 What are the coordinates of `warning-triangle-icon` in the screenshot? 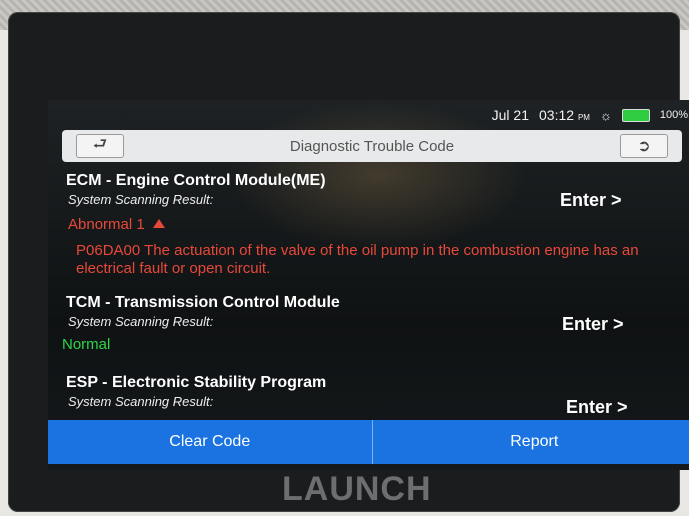 It's located at (158, 223).